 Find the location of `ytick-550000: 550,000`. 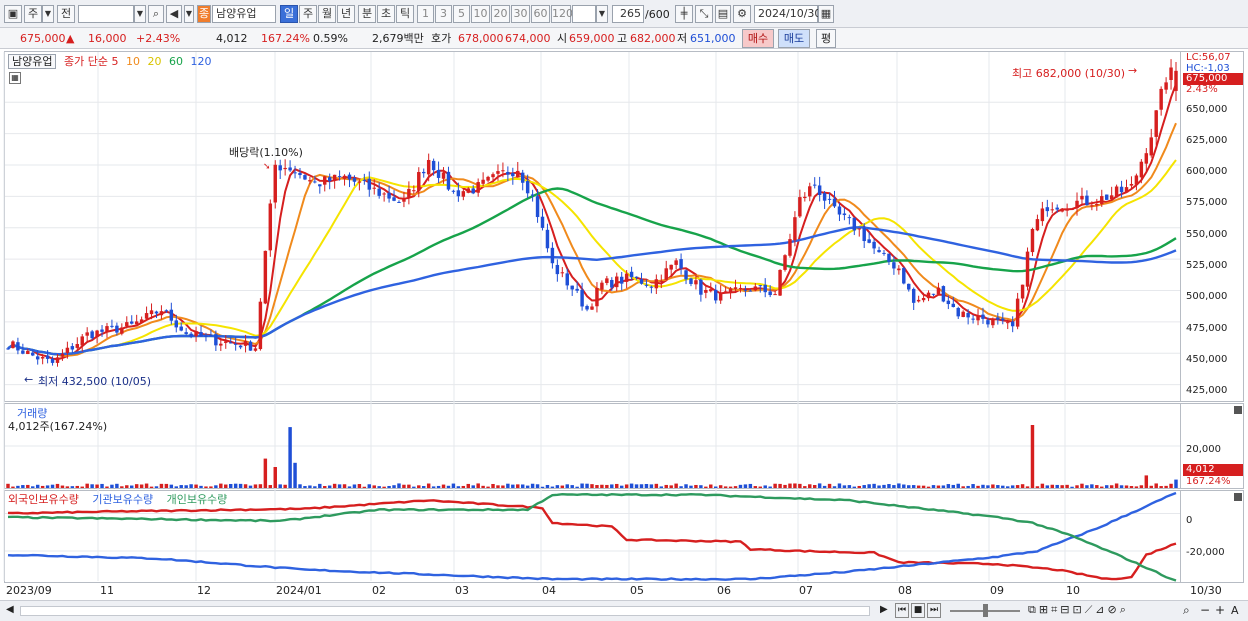

ytick-550000: 550,000 is located at coordinates (1207, 234).